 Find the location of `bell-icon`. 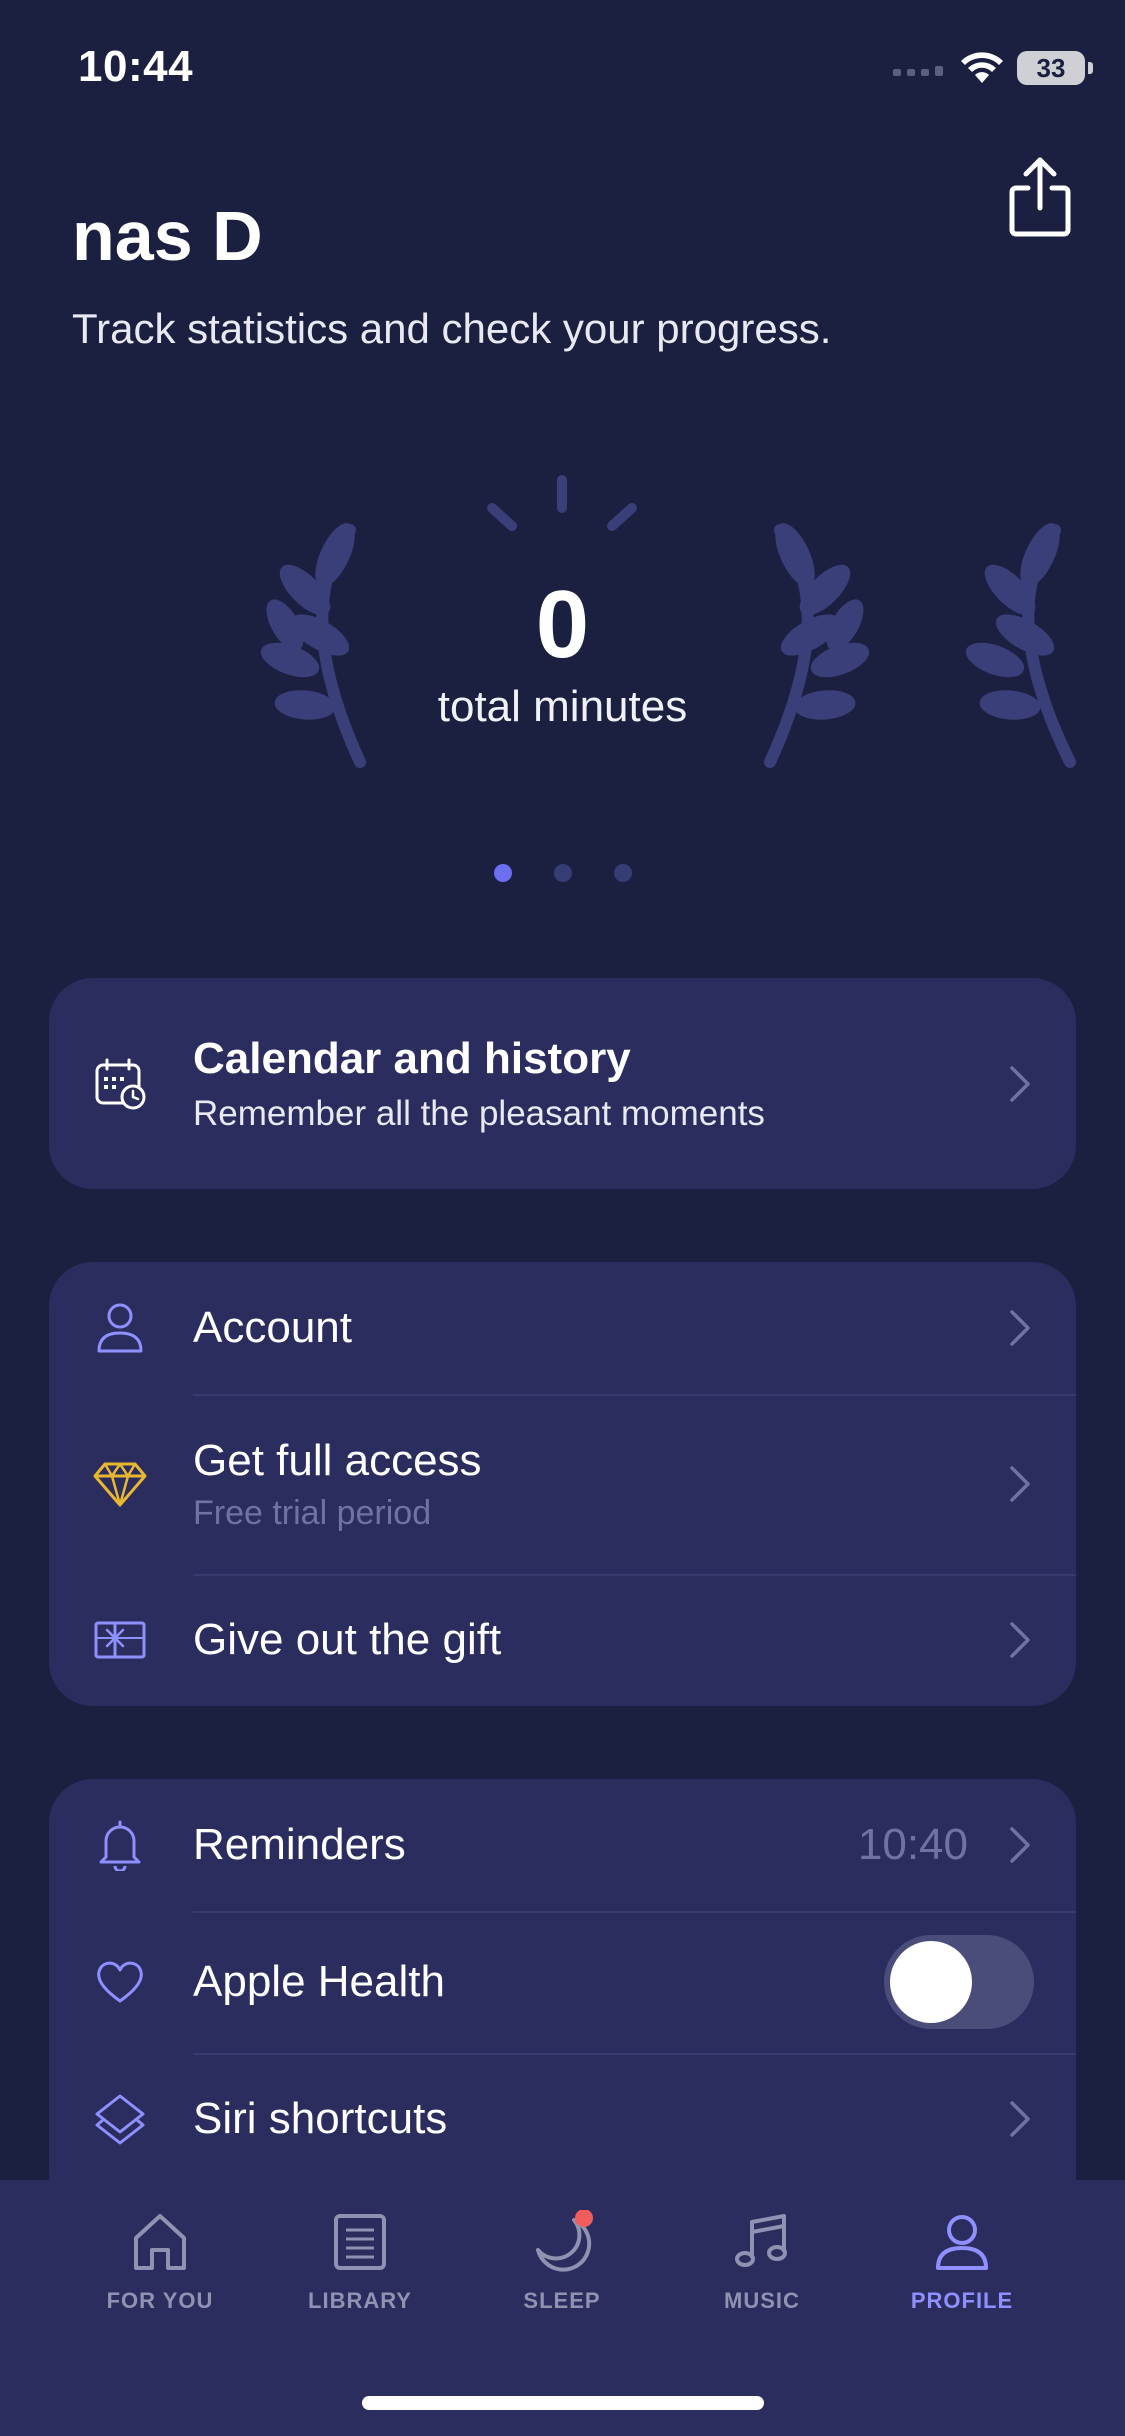

bell-icon is located at coordinates (120, 1845).